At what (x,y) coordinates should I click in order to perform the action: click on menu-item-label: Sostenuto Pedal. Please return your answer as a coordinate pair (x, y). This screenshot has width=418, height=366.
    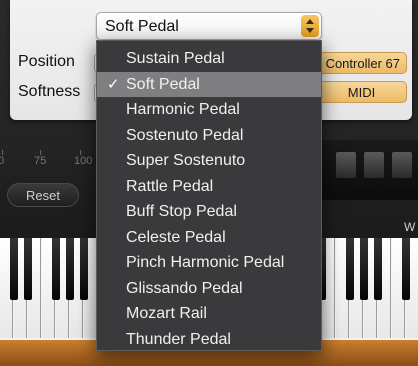
    Looking at the image, I should click on (185, 135).